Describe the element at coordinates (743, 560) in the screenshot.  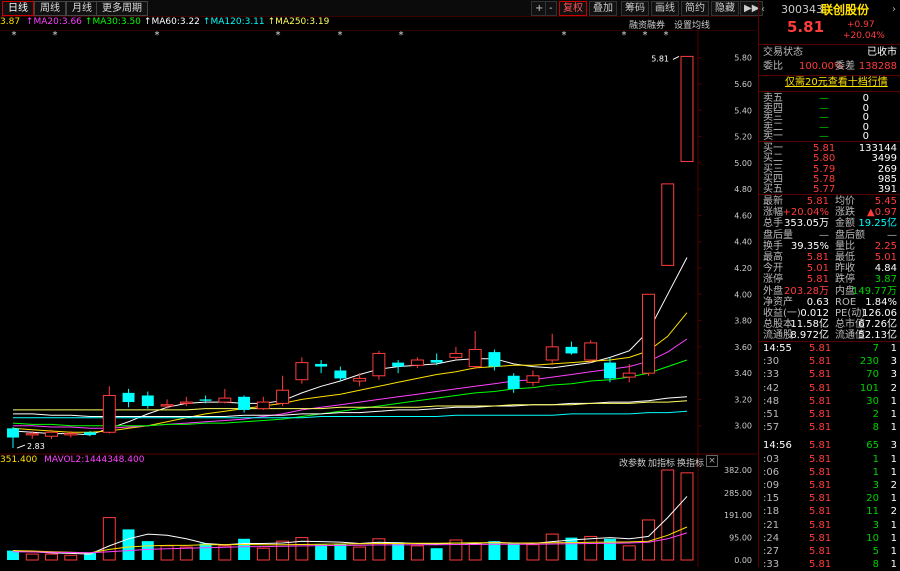
I see `volume-tick-label: 0.00` at that location.